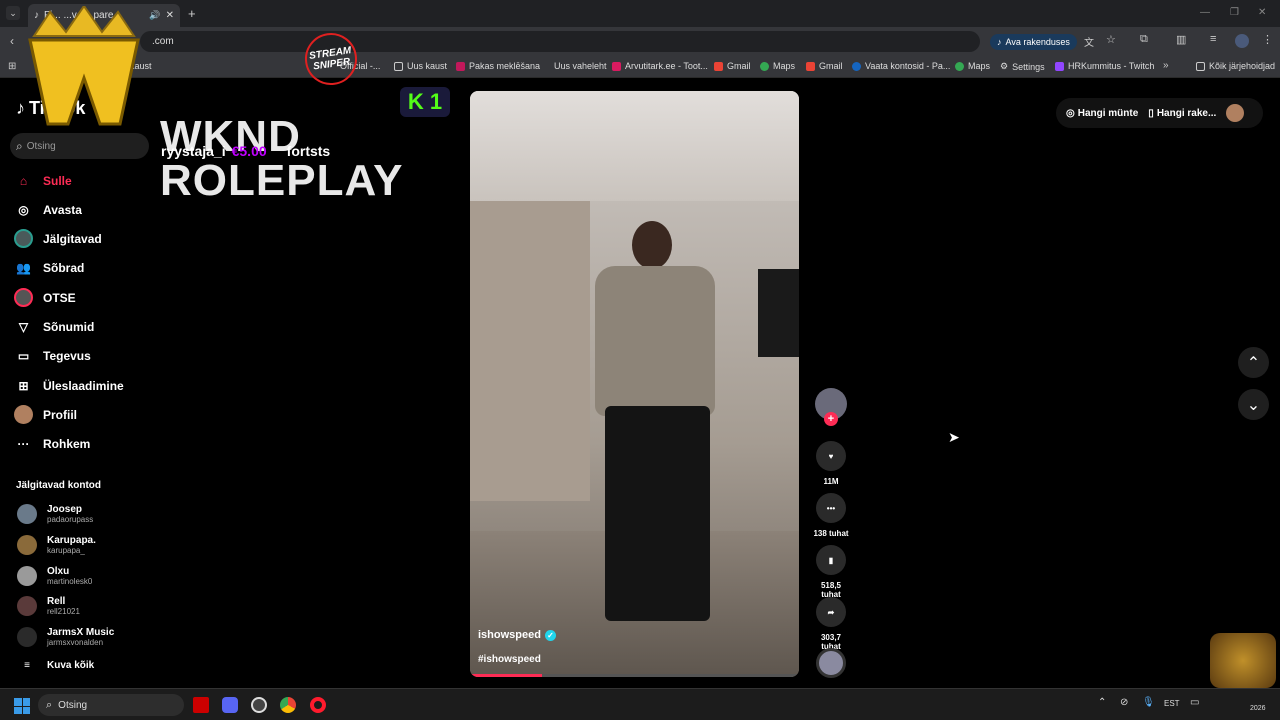 The image size is (1280, 720). I want to click on followed-account: JarmsX Music jarmsxvonalden, so click(65, 637).